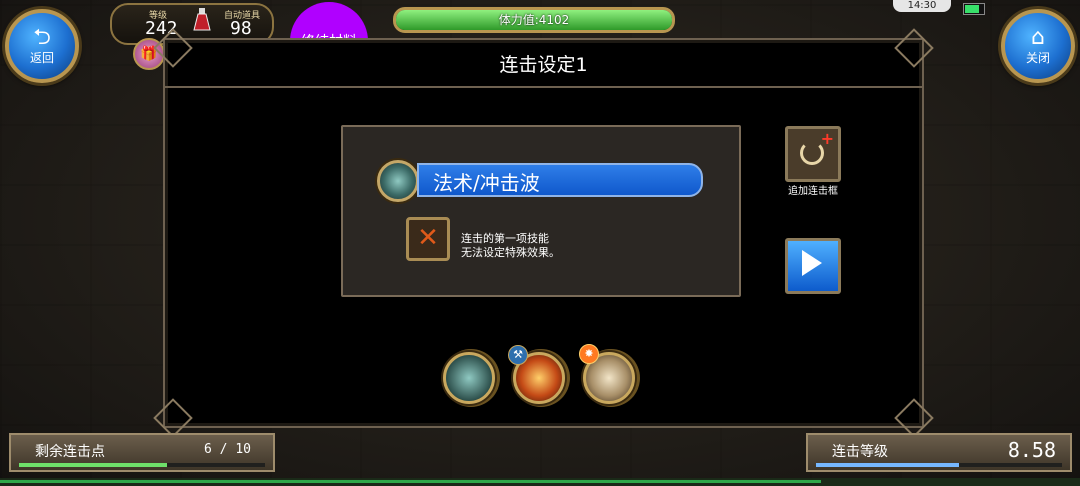 The height and width of the screenshot is (486, 1080). What do you see at coordinates (93, 465) in the screenshot?
I see `remaining-fill` at bounding box center [93, 465].